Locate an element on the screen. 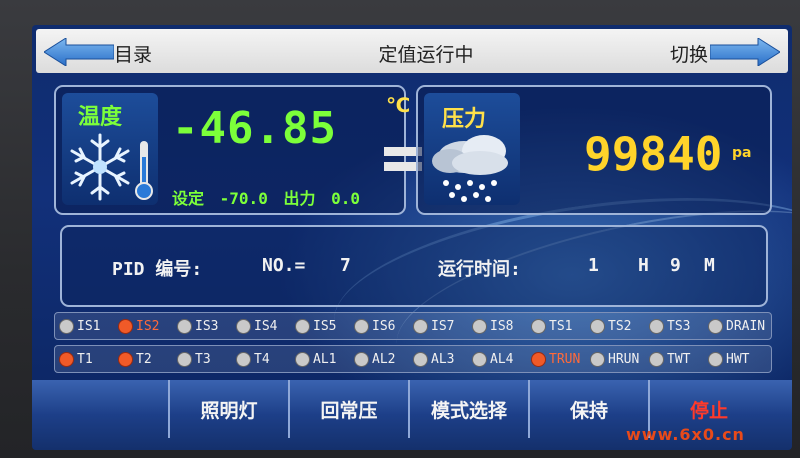 The image size is (800, 458). runtime-h-unit: H is located at coordinates (643, 265).